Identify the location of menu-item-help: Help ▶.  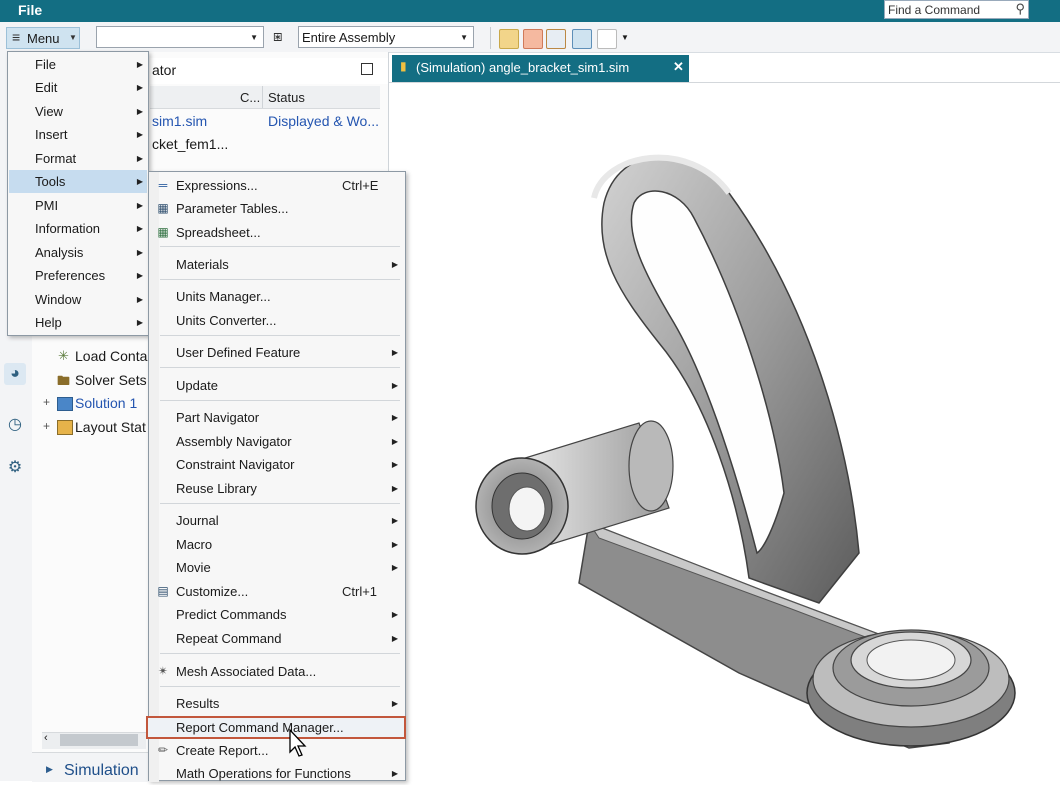
(89, 322).